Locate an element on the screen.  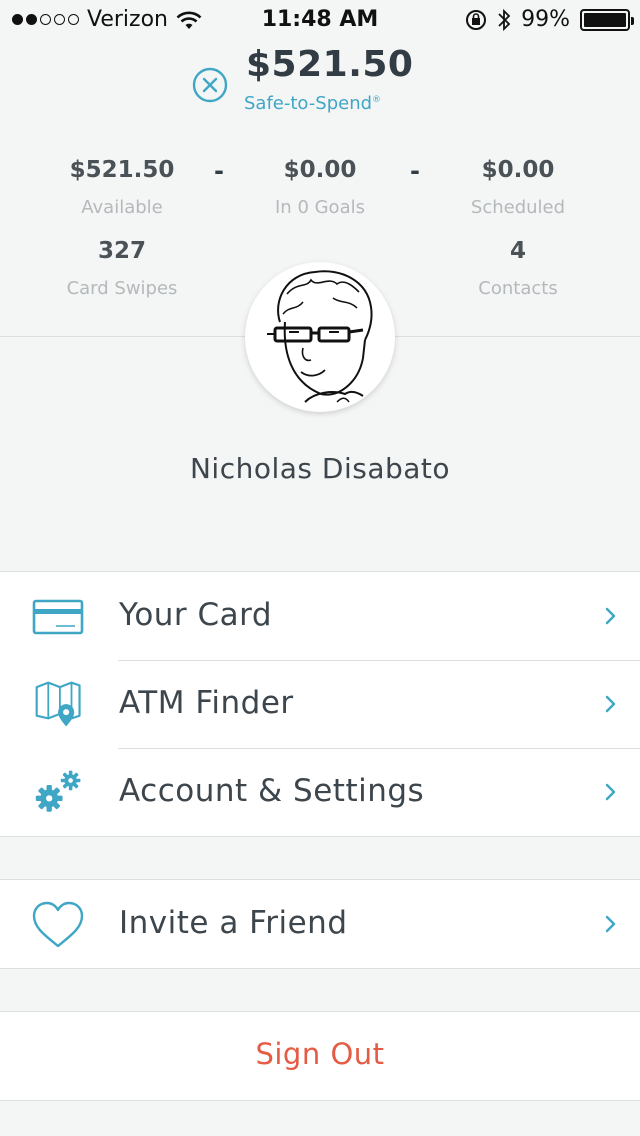
map-pin-icon is located at coordinates (58, 704).